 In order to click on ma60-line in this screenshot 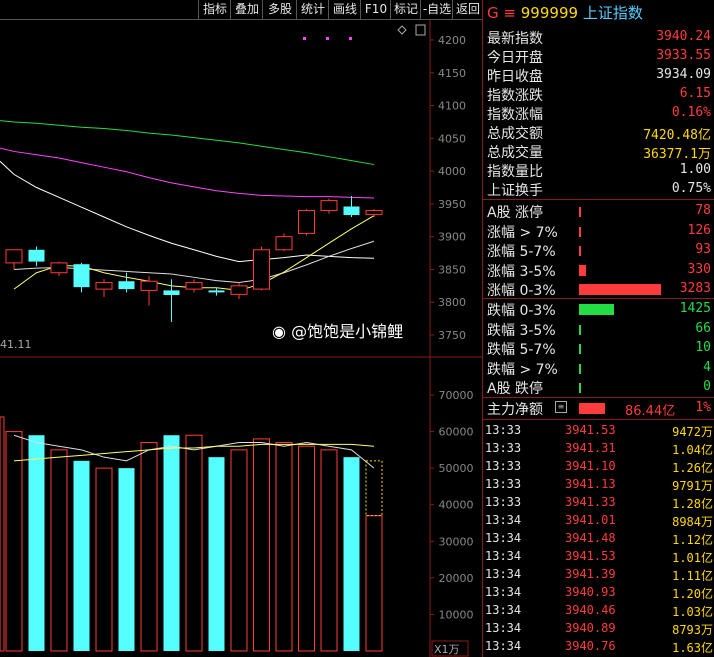, I will do `click(187, 173)`.